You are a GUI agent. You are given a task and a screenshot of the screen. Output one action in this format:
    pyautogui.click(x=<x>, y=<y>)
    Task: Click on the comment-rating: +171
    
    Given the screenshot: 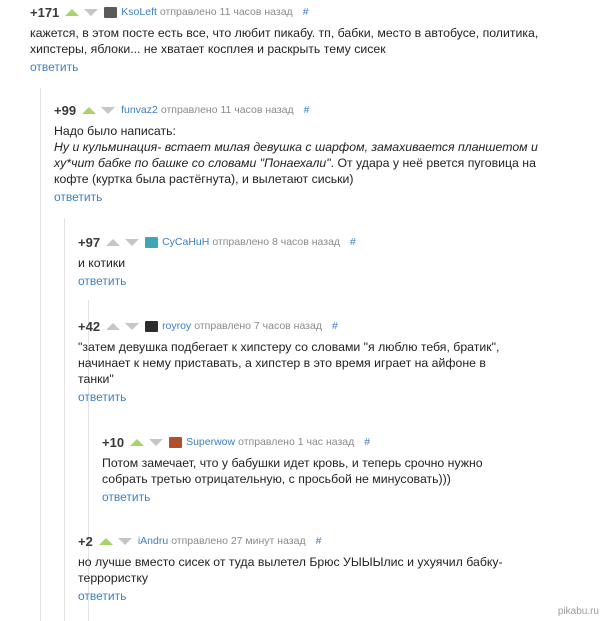 What is the action you would take?
    pyautogui.click(x=45, y=12)
    